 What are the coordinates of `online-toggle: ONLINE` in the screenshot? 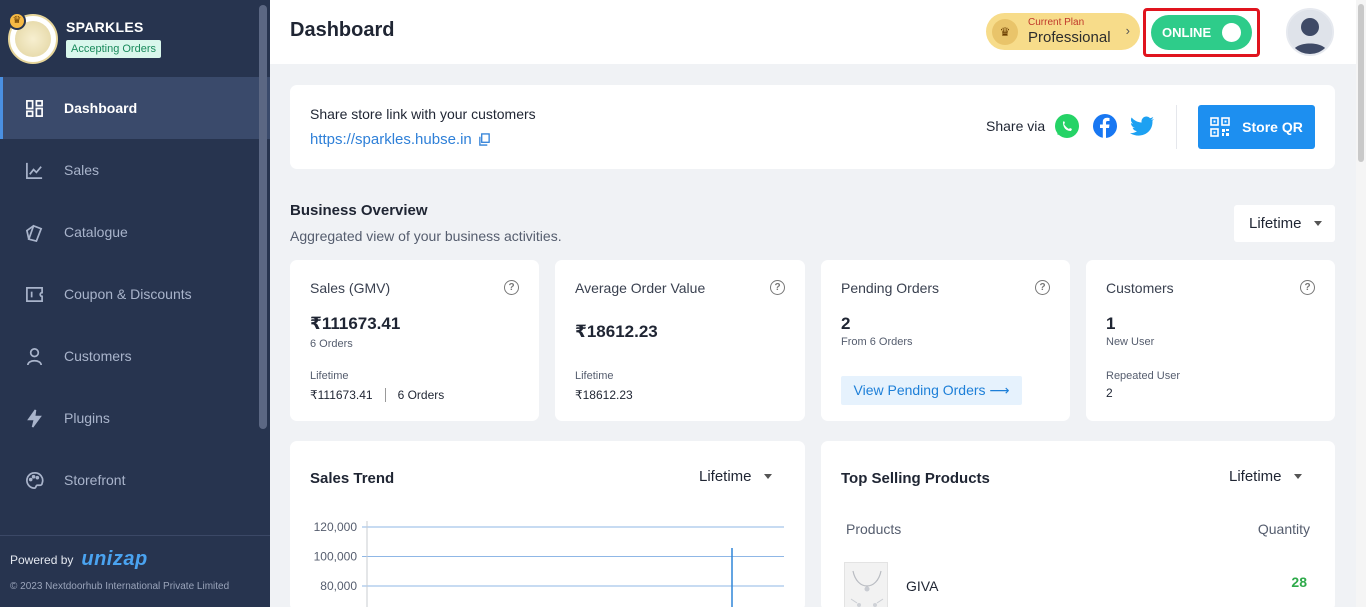 It's located at (1201, 32).